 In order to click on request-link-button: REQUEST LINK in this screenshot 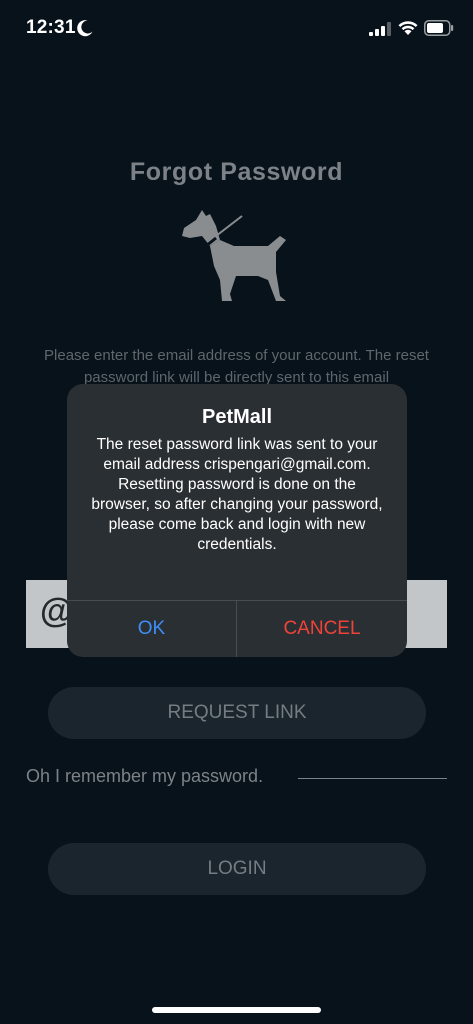, I will do `click(237, 713)`.